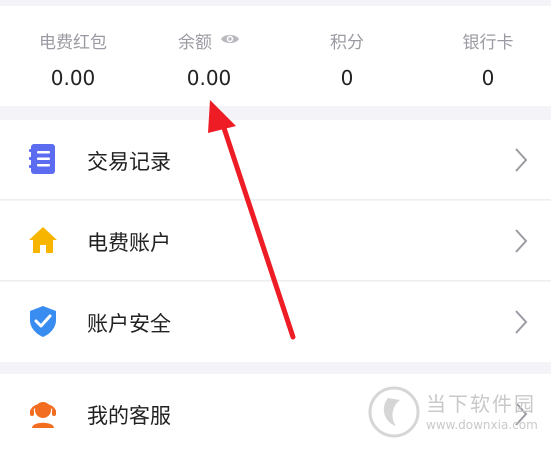 Image resolution: width=551 pixels, height=454 pixels. I want to click on stat-label-wrap: 余额, so click(209, 40).